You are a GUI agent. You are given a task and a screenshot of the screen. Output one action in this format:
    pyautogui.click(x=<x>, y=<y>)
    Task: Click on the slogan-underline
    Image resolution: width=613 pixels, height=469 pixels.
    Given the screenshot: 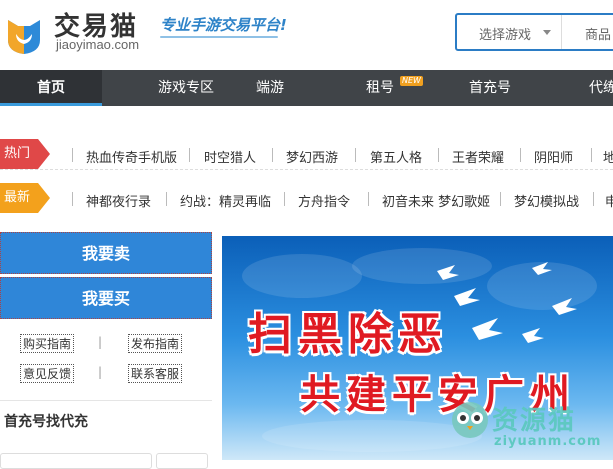 What is the action you would take?
    pyautogui.click(x=219, y=37)
    